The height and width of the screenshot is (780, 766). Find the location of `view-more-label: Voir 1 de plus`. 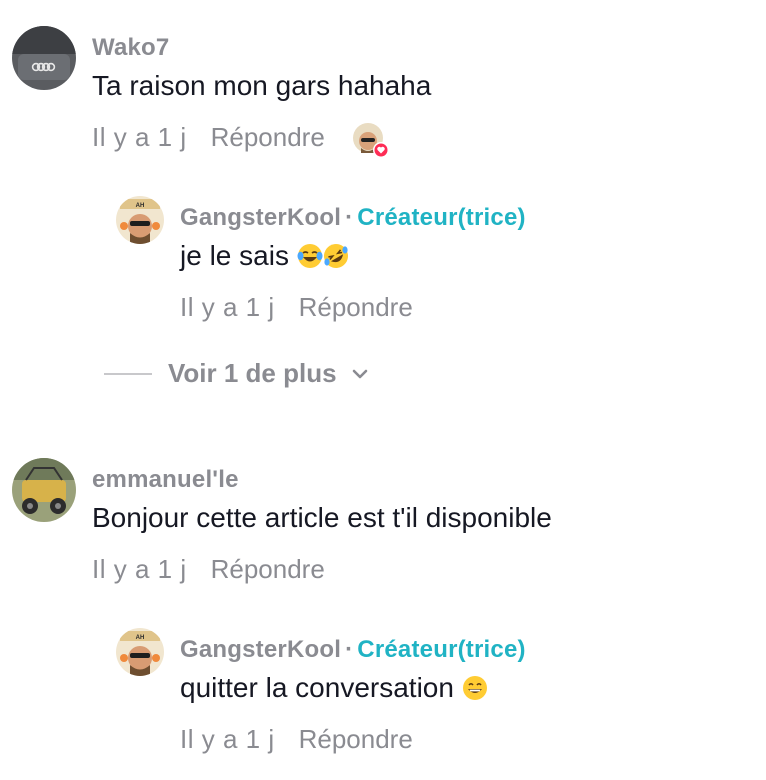

view-more-label: Voir 1 de plus is located at coordinates (252, 373).